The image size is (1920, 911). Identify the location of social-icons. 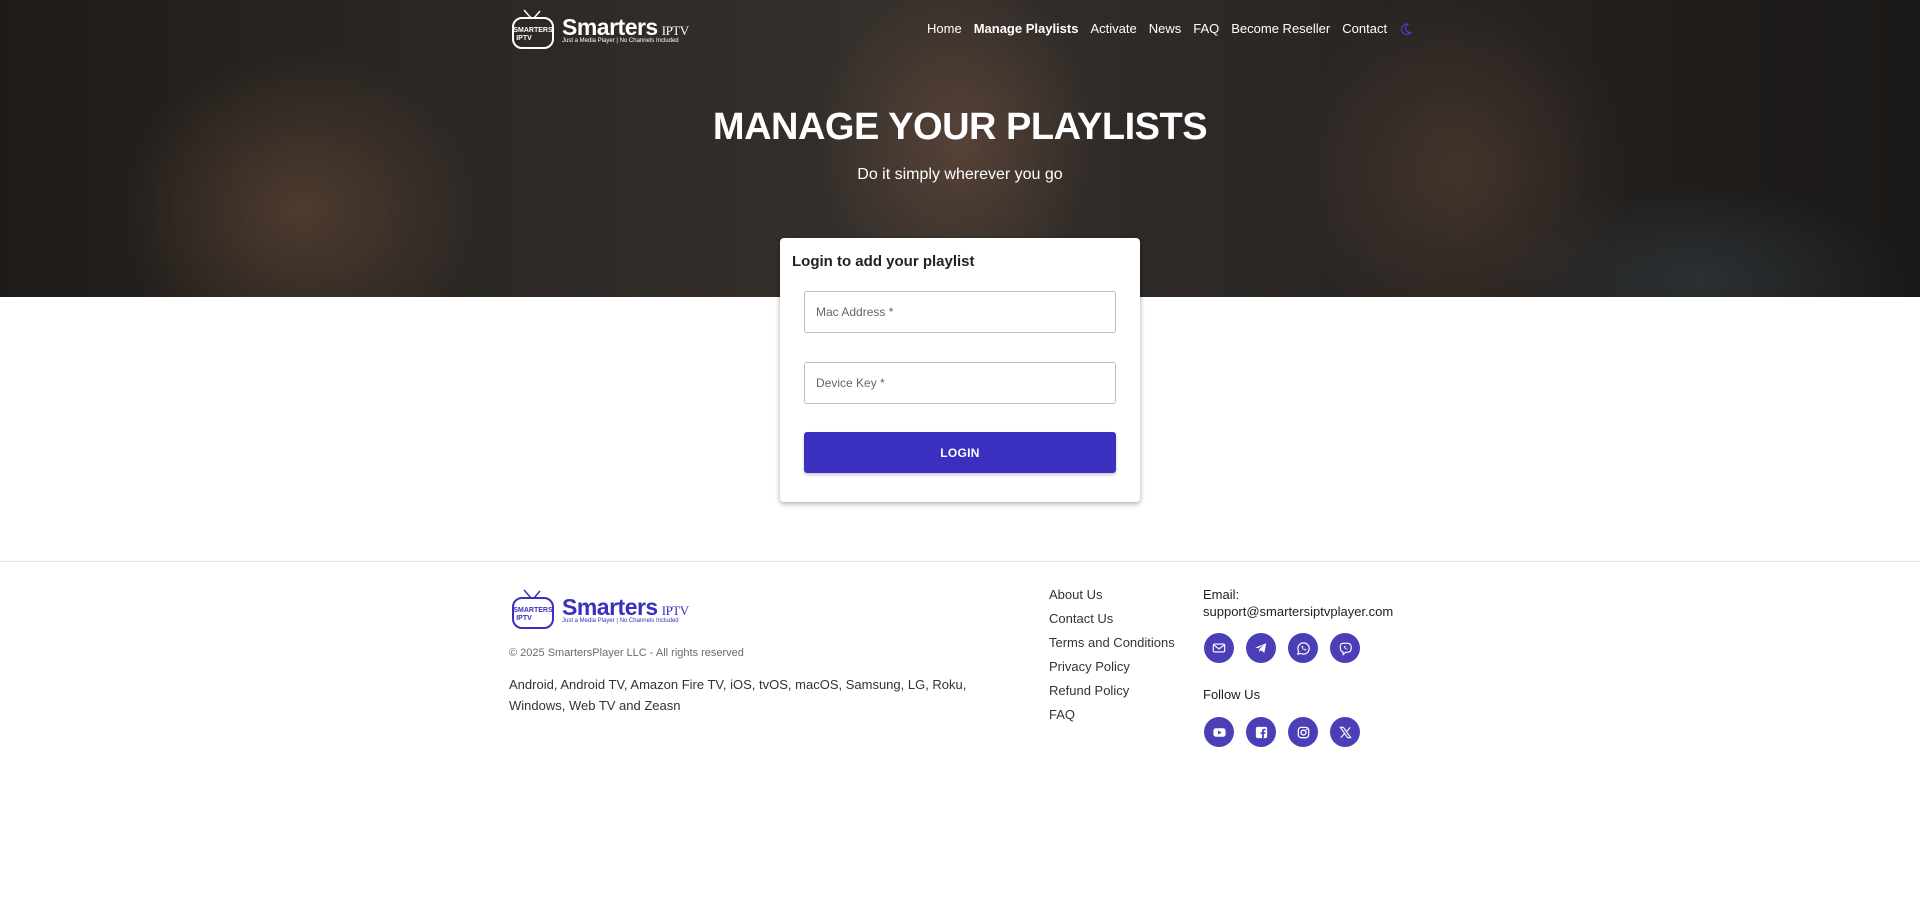
(1282, 732).